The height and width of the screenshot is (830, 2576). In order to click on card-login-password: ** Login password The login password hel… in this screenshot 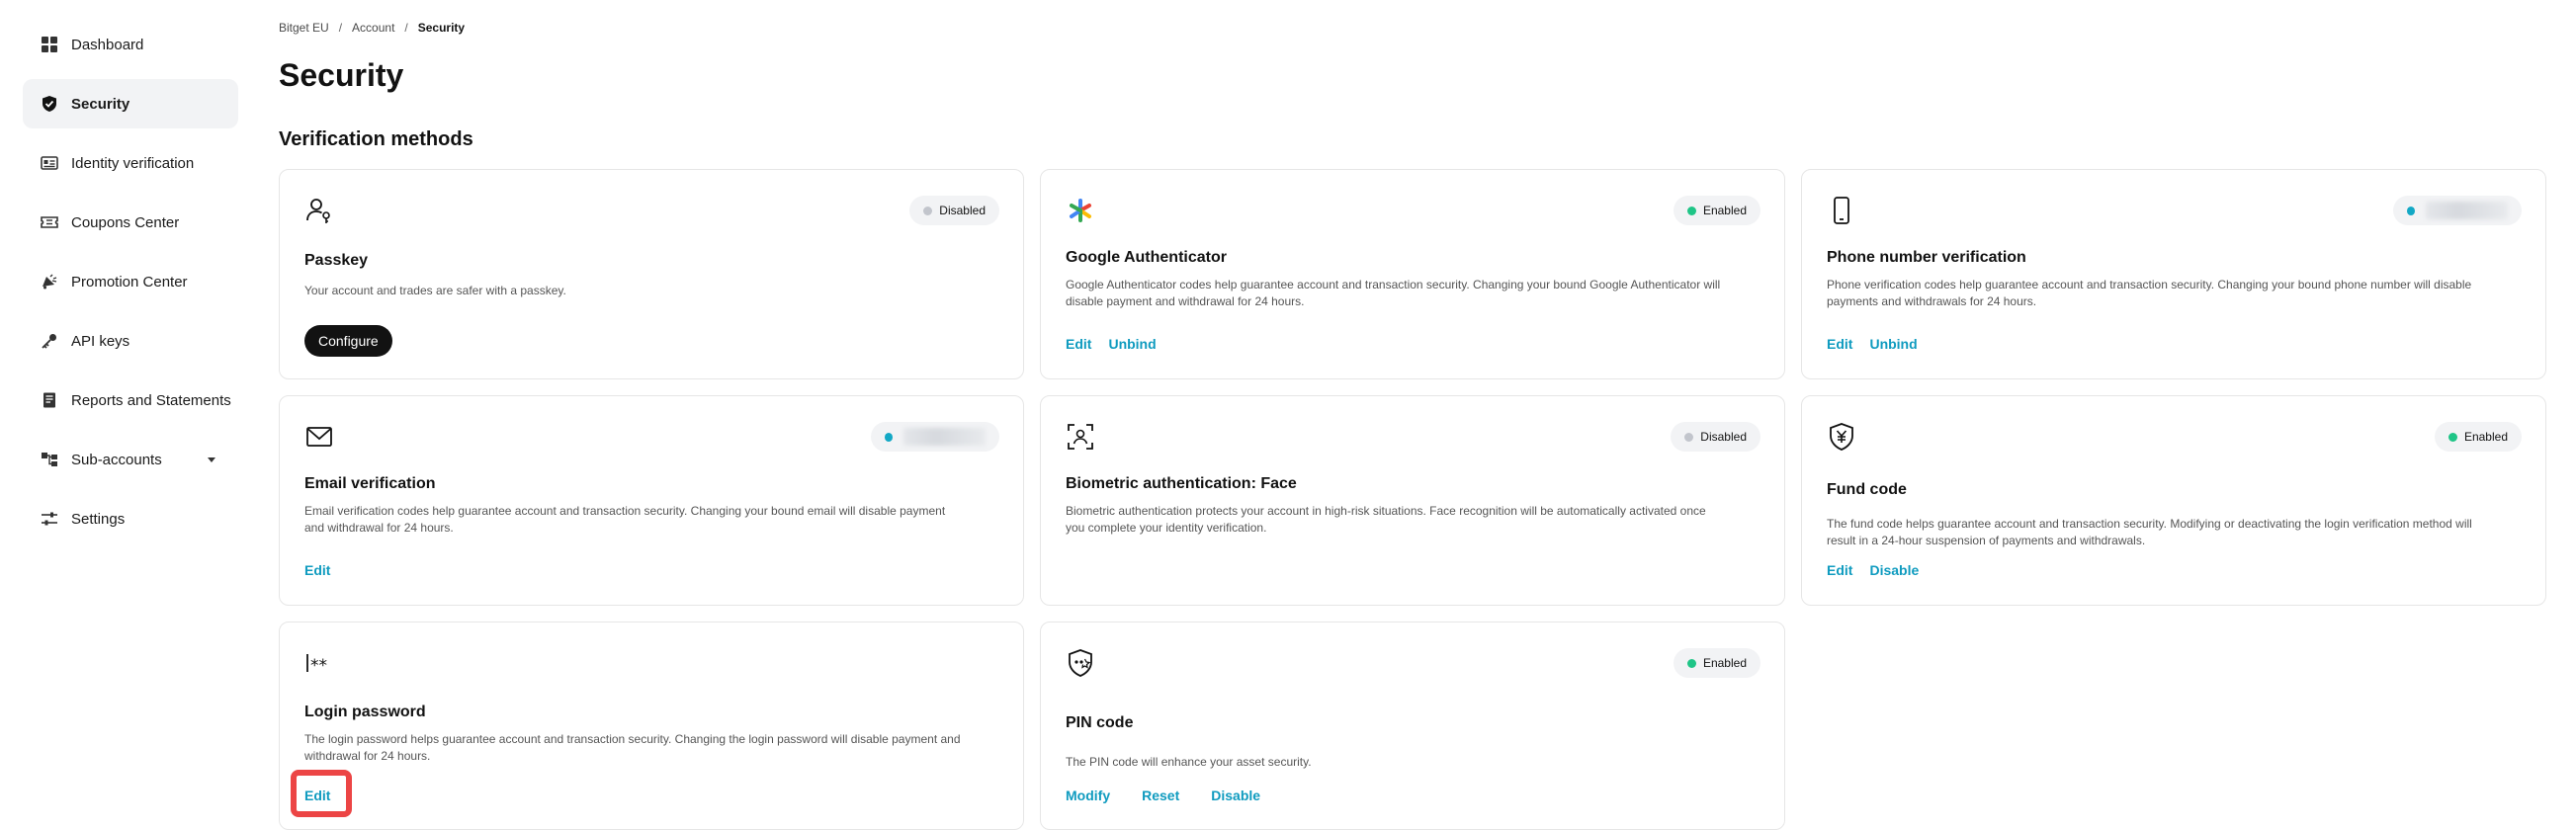, I will do `click(651, 726)`.